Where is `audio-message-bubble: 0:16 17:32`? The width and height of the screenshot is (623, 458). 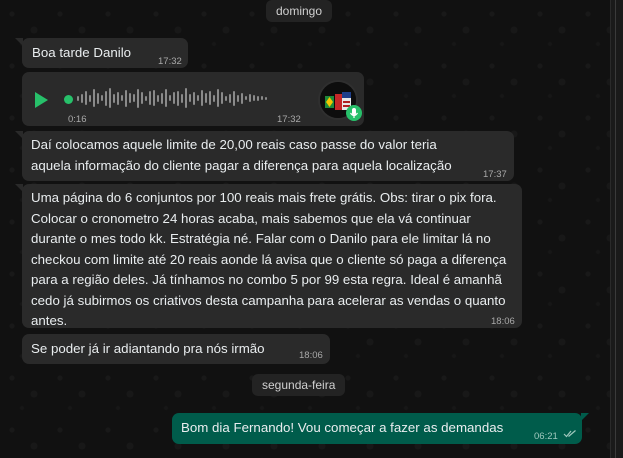
audio-message-bubble: 0:16 17:32 is located at coordinates (193, 99).